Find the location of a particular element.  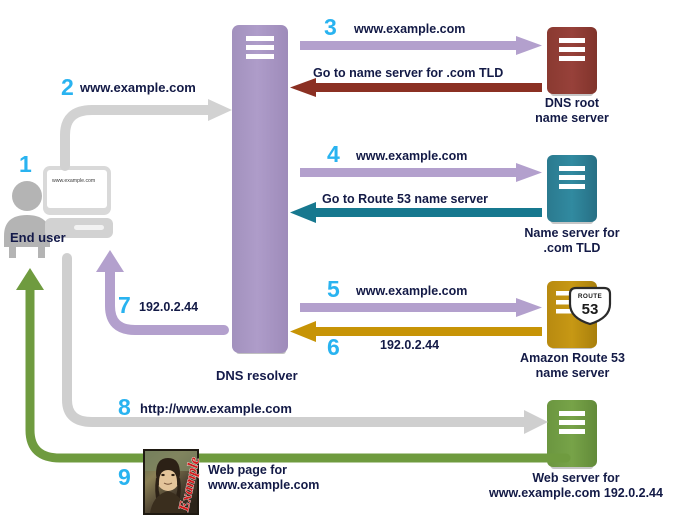

tld-server-label-line2: .com TLD is located at coordinates (572, 248).